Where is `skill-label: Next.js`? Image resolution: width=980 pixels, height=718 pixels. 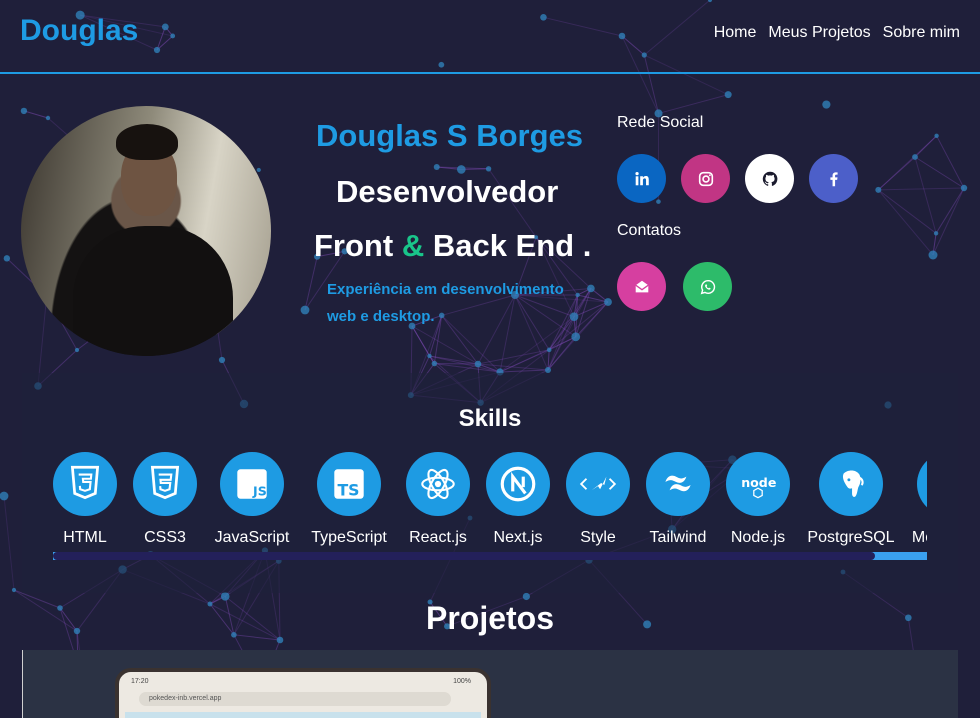 skill-label: Next.js is located at coordinates (518, 537).